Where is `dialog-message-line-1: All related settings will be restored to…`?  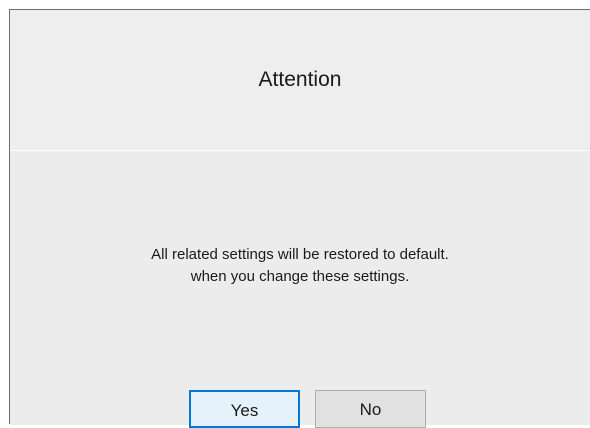 dialog-message-line-1: All related settings will be restored to… is located at coordinates (300, 254).